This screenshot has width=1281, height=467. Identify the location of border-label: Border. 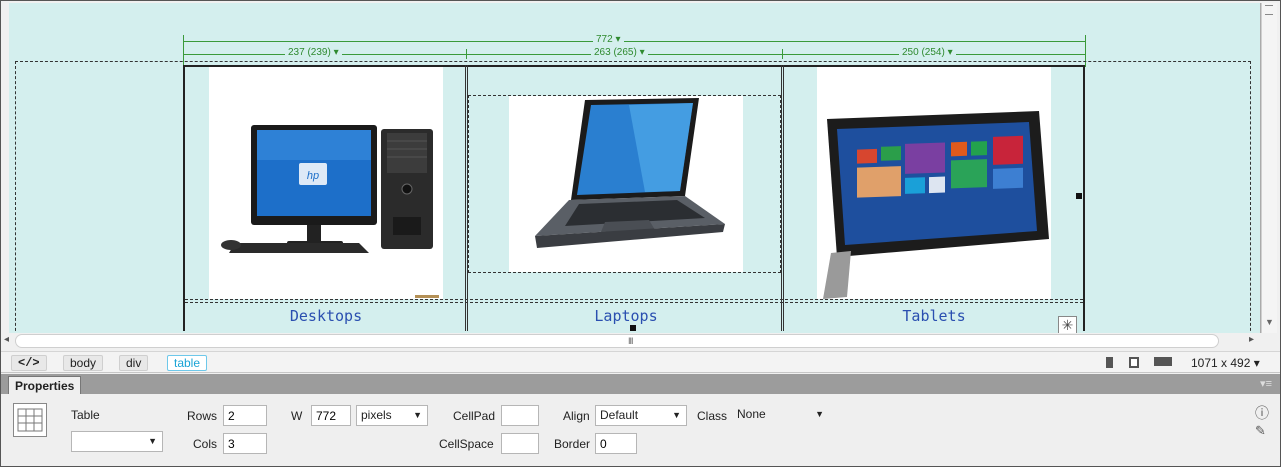
(572, 444).